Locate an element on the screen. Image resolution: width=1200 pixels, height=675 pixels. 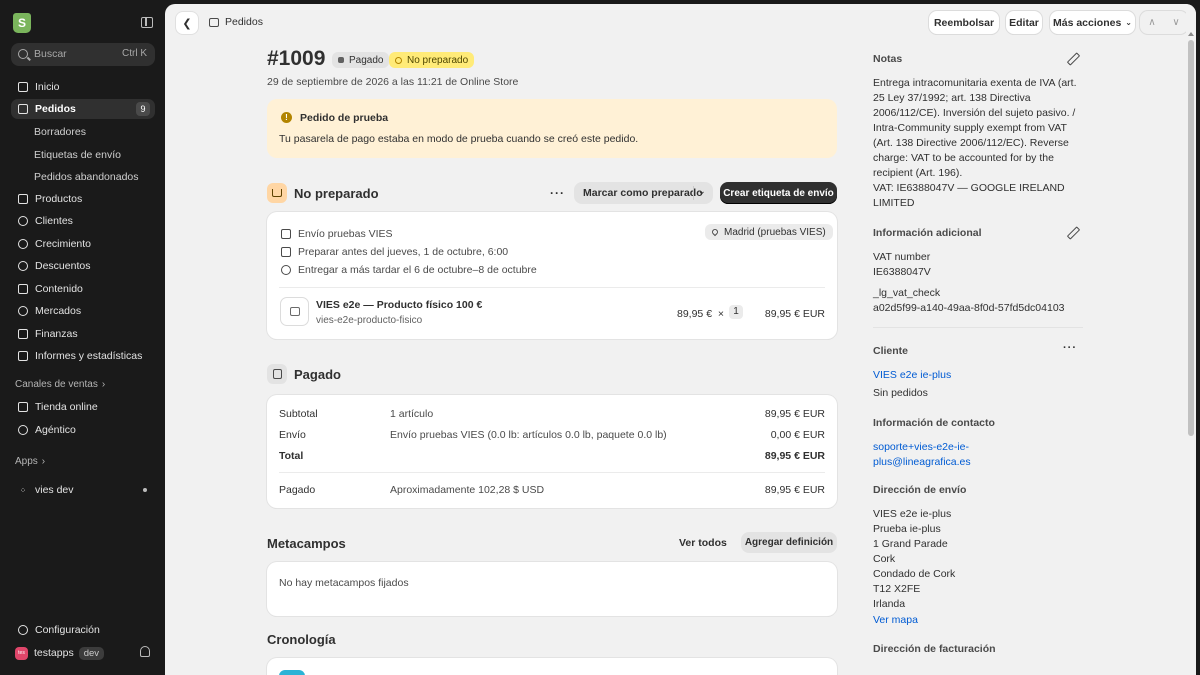
arrow-left-icon: ❮ is located at coordinates (187, 23).